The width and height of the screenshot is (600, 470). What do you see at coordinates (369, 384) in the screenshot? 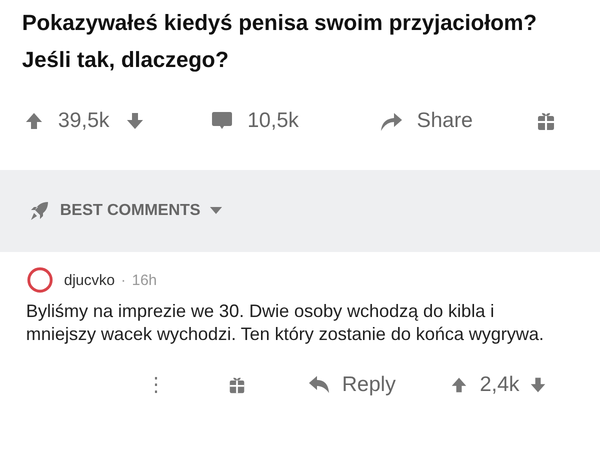
I see `reply-button: Reply` at bounding box center [369, 384].